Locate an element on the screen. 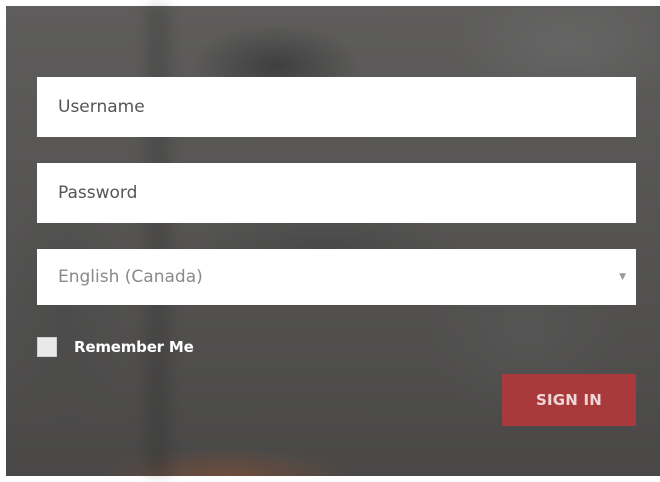 The height and width of the screenshot is (482, 660). language-selected-value: English (Canada) is located at coordinates (130, 277).